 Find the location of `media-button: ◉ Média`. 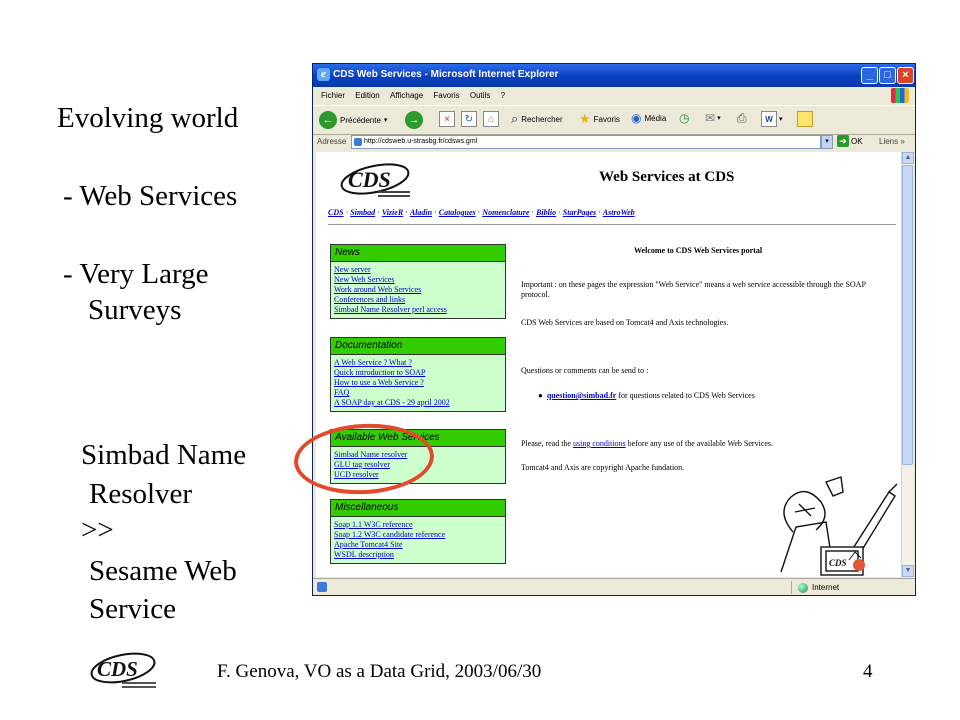

media-button: ◉ Média is located at coordinates (648, 118).